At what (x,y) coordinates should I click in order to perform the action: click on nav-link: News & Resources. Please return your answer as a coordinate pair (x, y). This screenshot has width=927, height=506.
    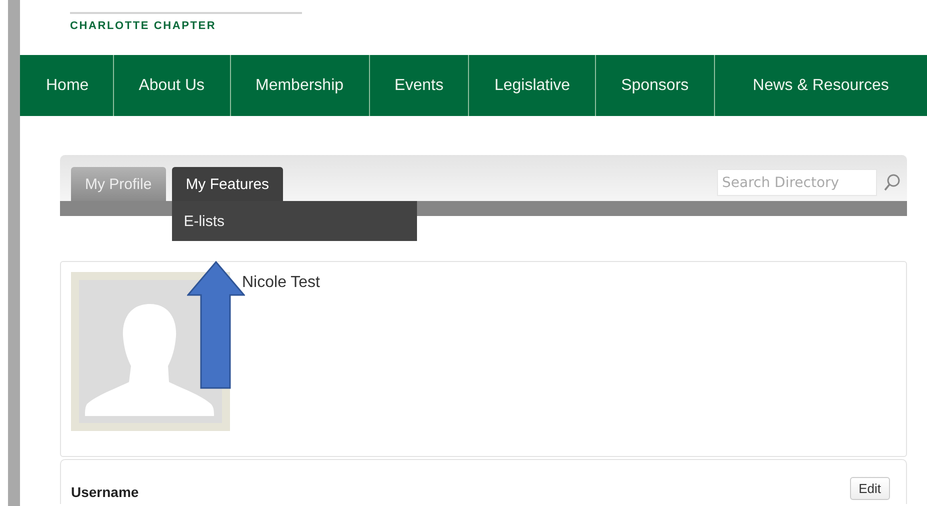
    Looking at the image, I should click on (820, 85).